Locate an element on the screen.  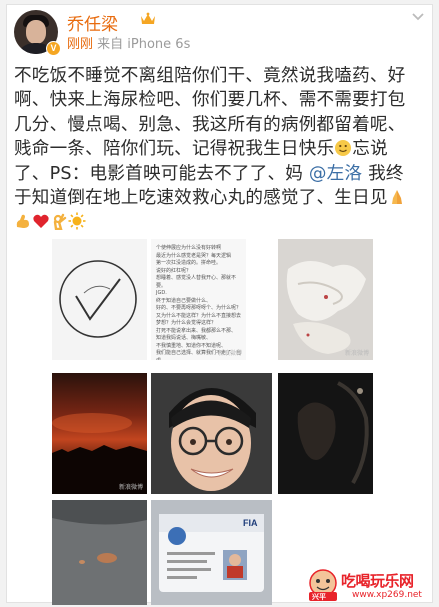
post-time: 刚刚 is located at coordinates (80, 44).